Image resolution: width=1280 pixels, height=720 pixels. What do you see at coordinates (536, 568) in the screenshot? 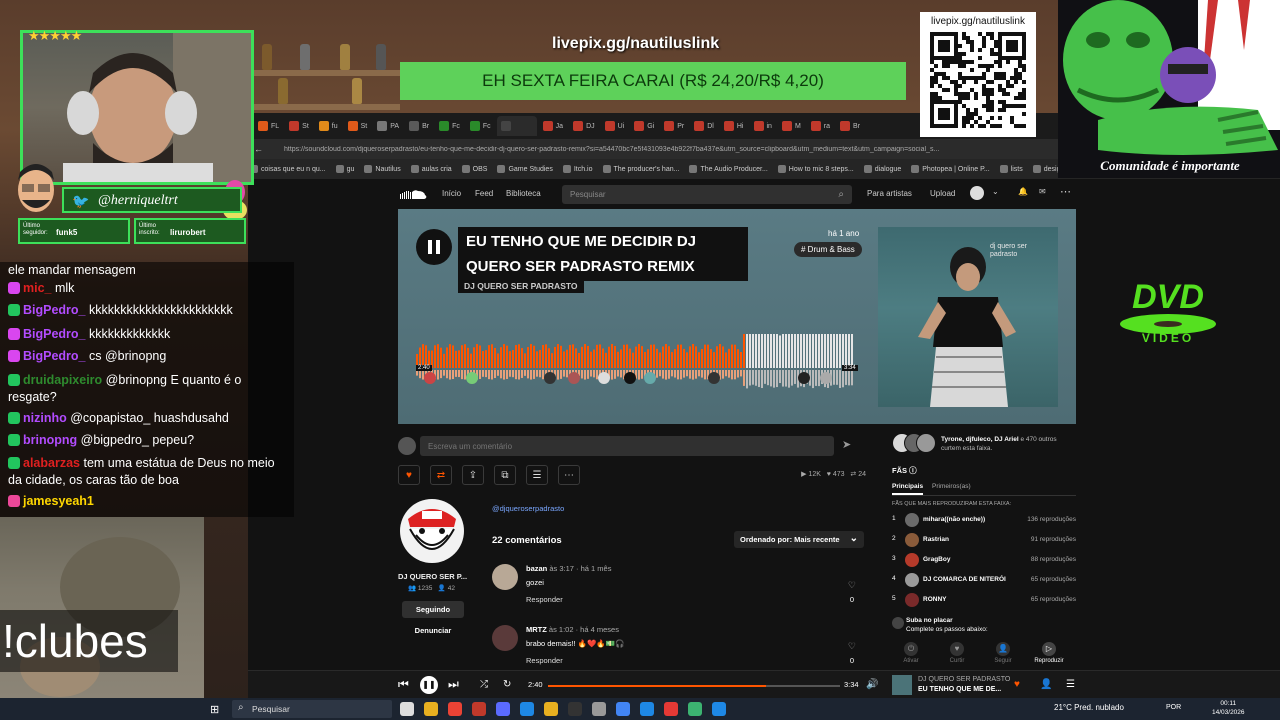
I see `comment-user: bazan` at bounding box center [536, 568].